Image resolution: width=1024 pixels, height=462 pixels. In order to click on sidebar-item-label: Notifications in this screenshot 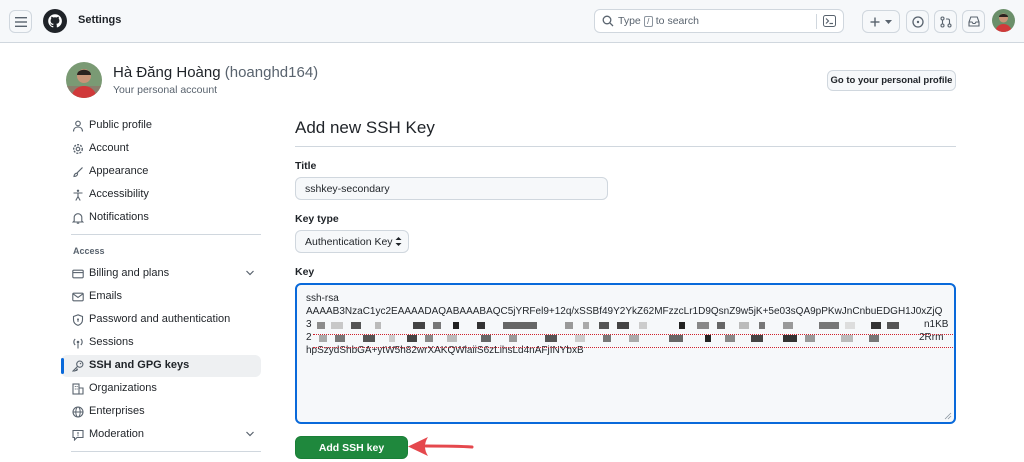, I will do `click(119, 217)`.